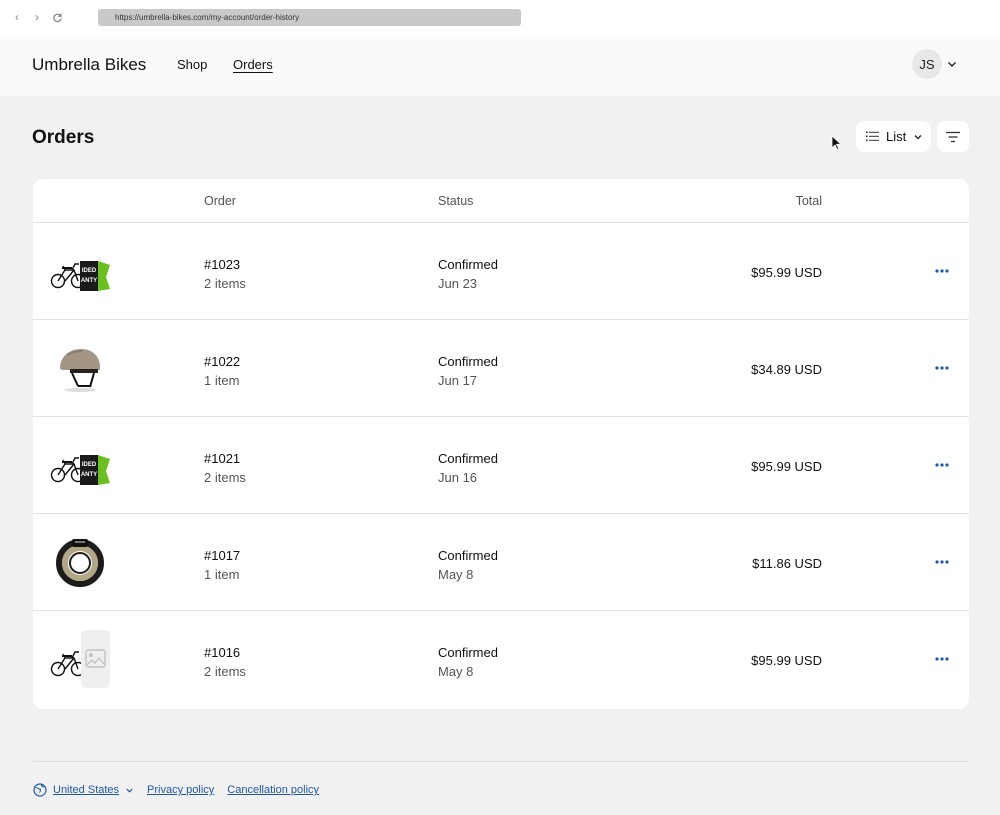 The height and width of the screenshot is (815, 1000). What do you see at coordinates (836, 143) in the screenshot?
I see `mouse-cursor-icon` at bounding box center [836, 143].